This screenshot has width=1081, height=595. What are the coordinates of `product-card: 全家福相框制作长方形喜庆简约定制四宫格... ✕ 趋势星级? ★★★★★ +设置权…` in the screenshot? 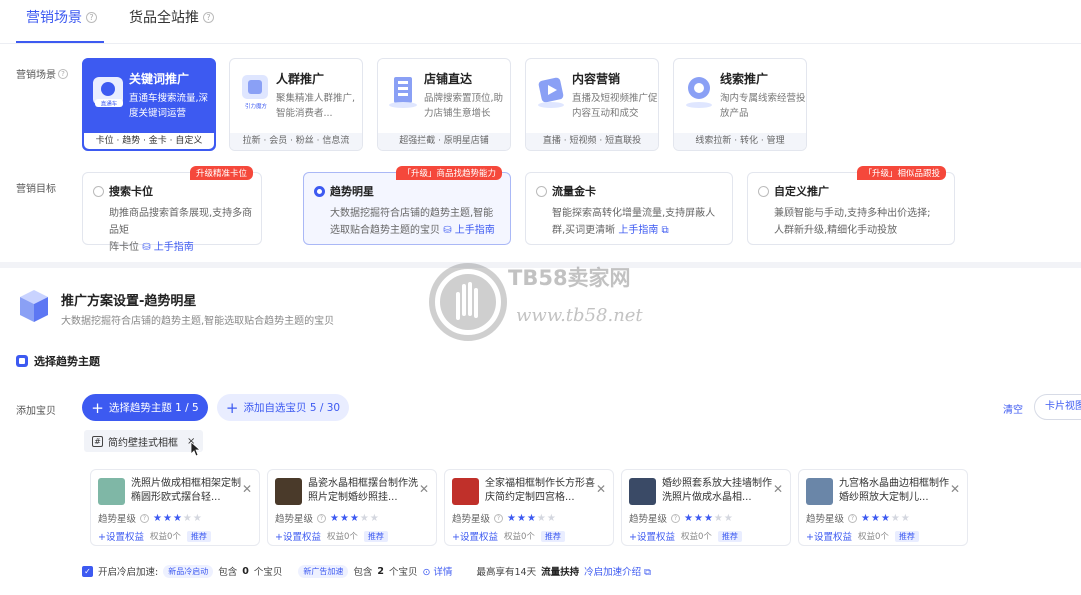 It's located at (529, 507).